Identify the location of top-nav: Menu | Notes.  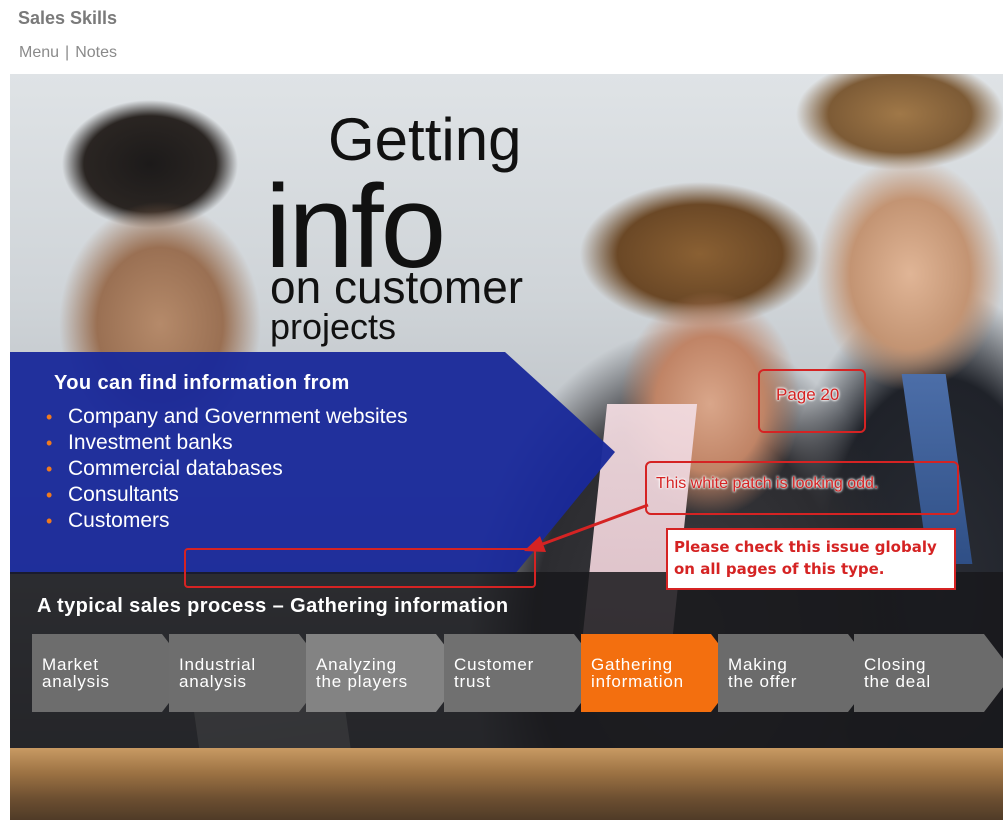
(68, 53).